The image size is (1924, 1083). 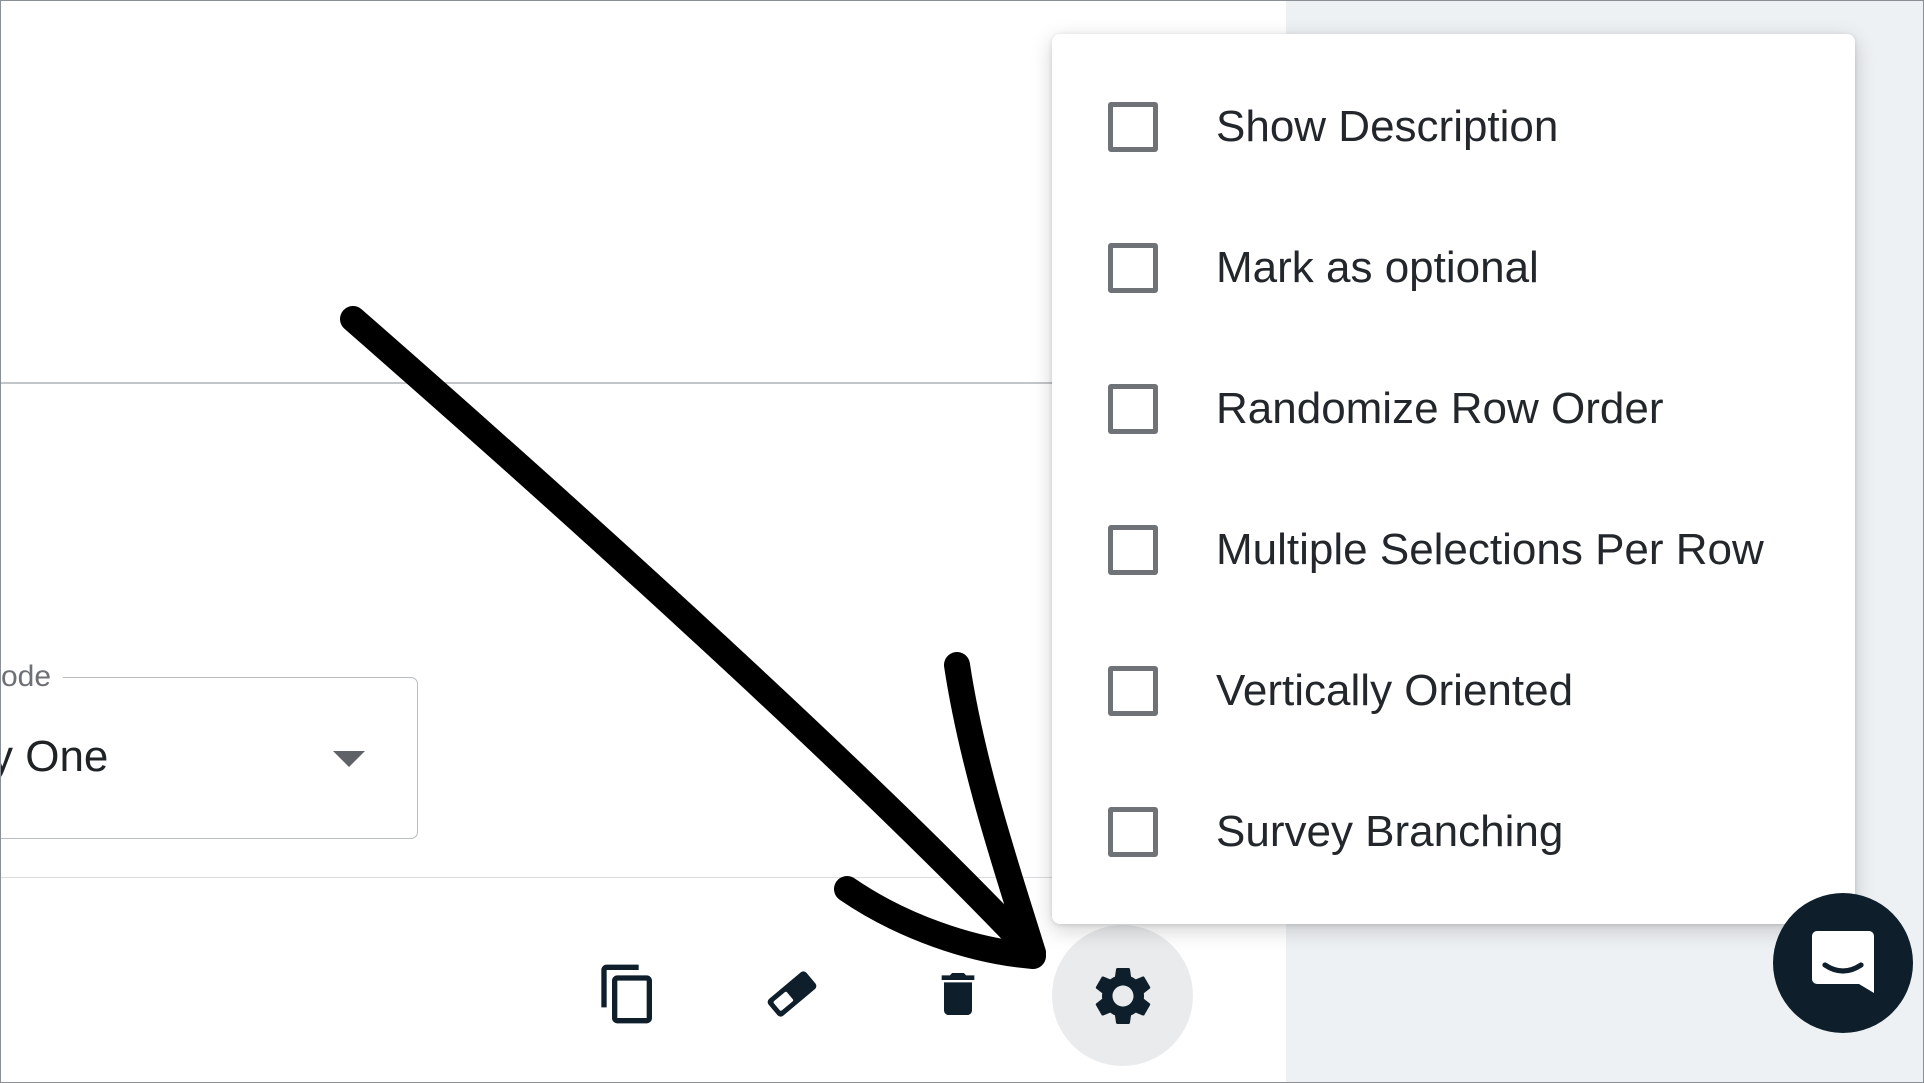 I want to click on duplicate-button, so click(x=628, y=994).